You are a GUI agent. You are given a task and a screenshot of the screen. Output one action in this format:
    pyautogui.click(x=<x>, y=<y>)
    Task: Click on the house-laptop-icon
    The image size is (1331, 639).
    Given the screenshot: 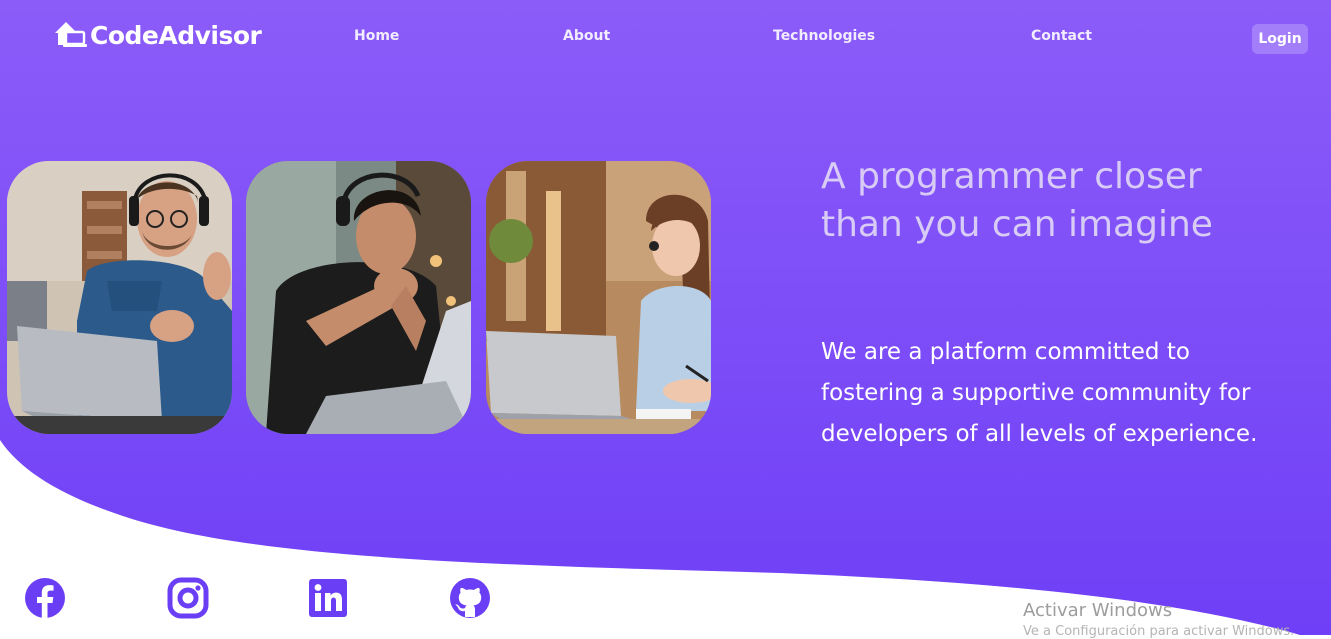 What is the action you would take?
    pyautogui.click(x=71, y=34)
    